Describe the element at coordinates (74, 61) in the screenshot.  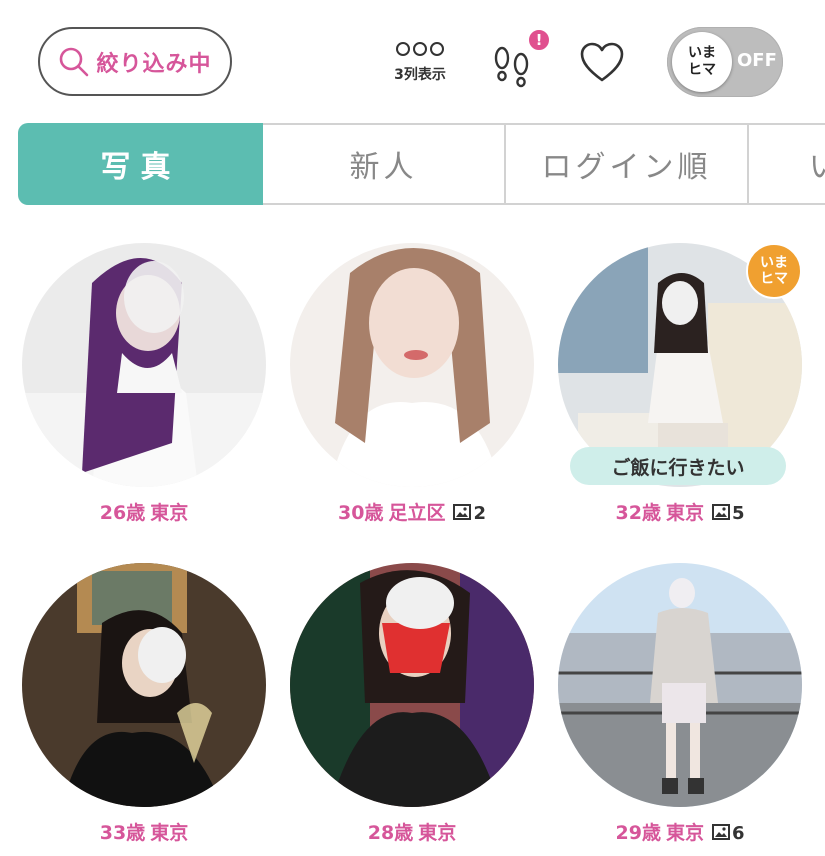
I see `search-icon` at that location.